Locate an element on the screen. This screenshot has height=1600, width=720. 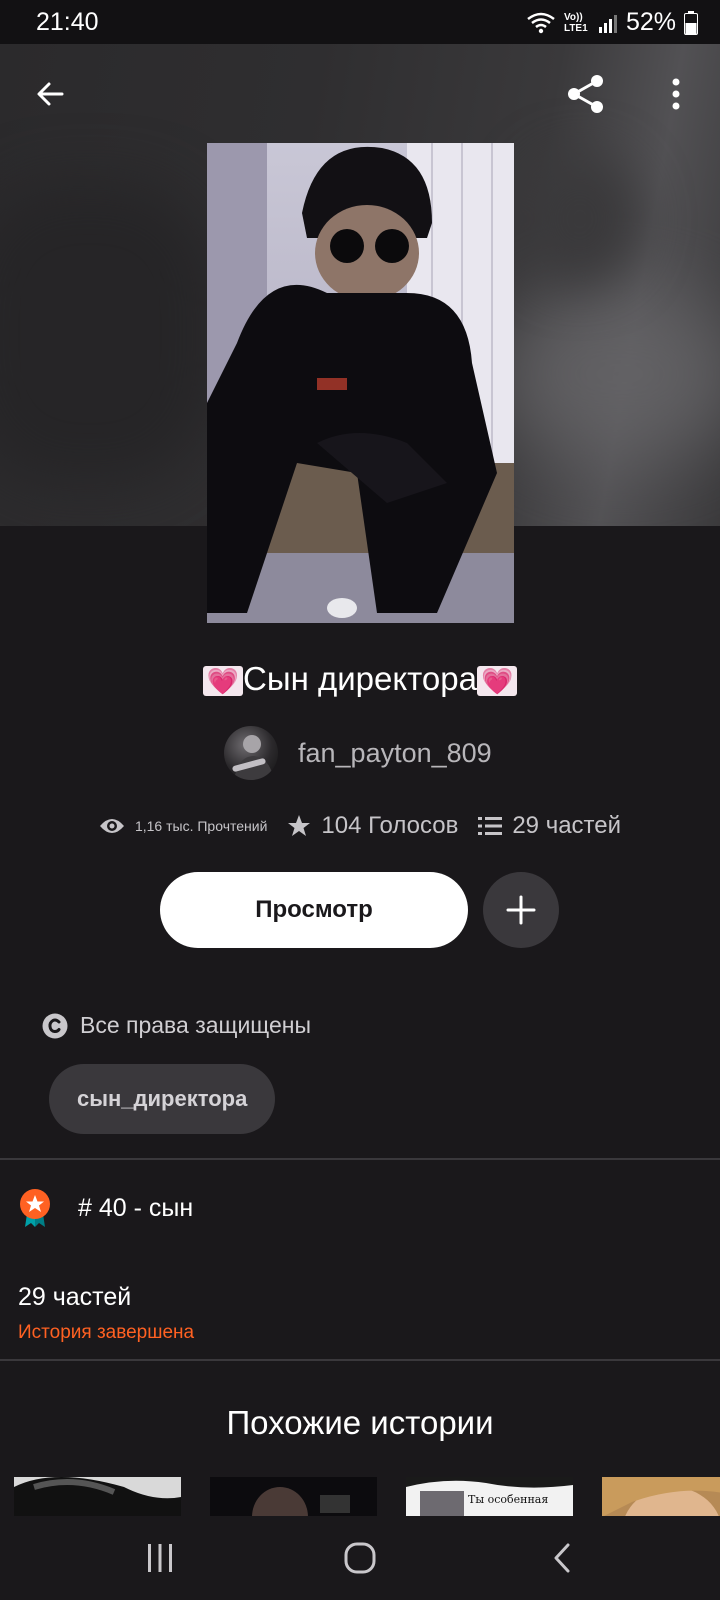
status-time: 21:40 is located at coordinates (67, 22).